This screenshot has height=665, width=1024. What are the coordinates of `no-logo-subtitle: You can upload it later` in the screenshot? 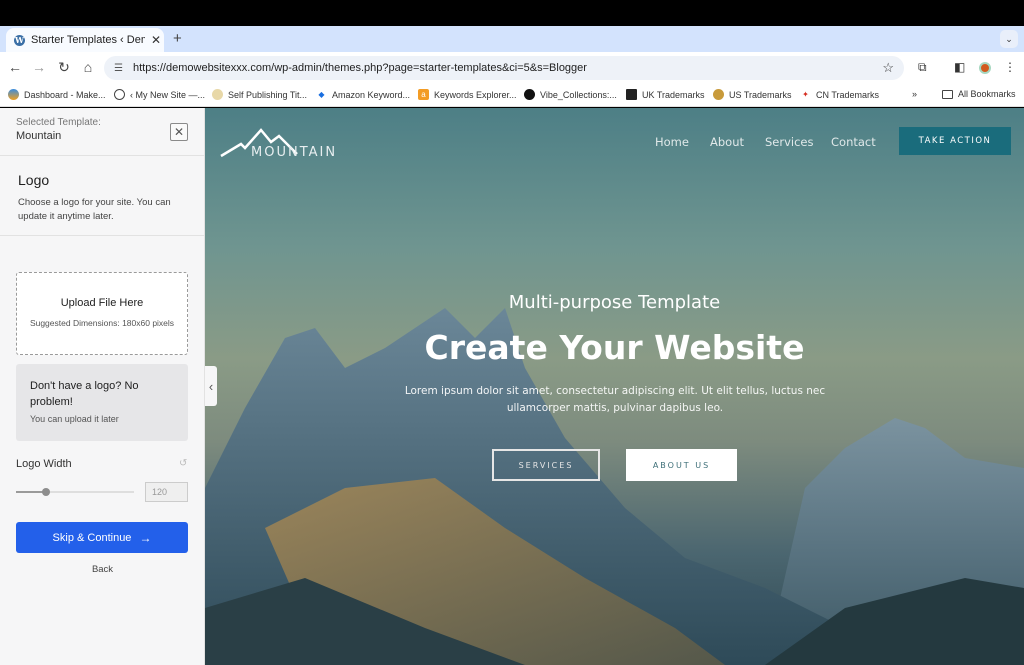 It's located at (74, 419).